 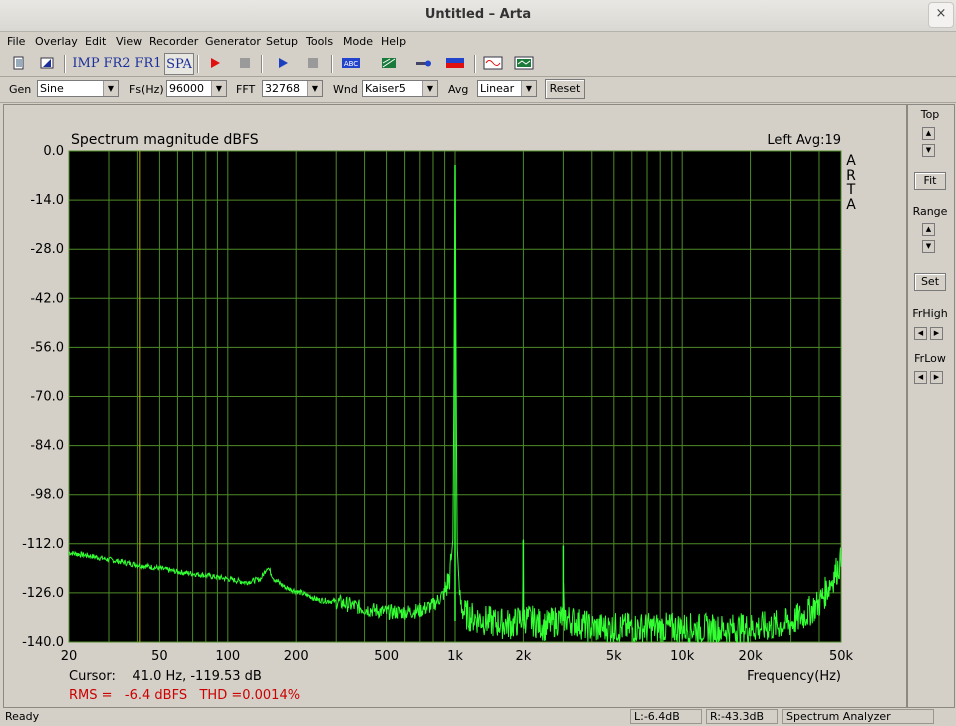 I want to click on calibrate-button, so click(x=424, y=63).